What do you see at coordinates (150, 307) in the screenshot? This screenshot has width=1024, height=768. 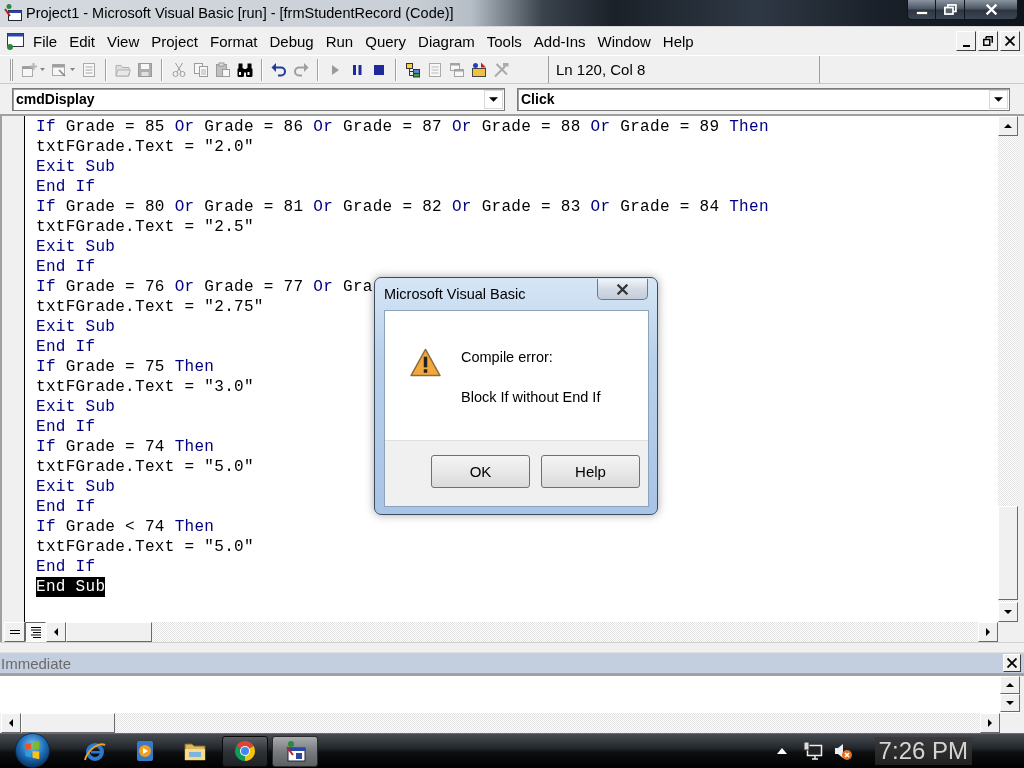 I see `code-line: txtFGrade.Text = "2.75"` at bounding box center [150, 307].